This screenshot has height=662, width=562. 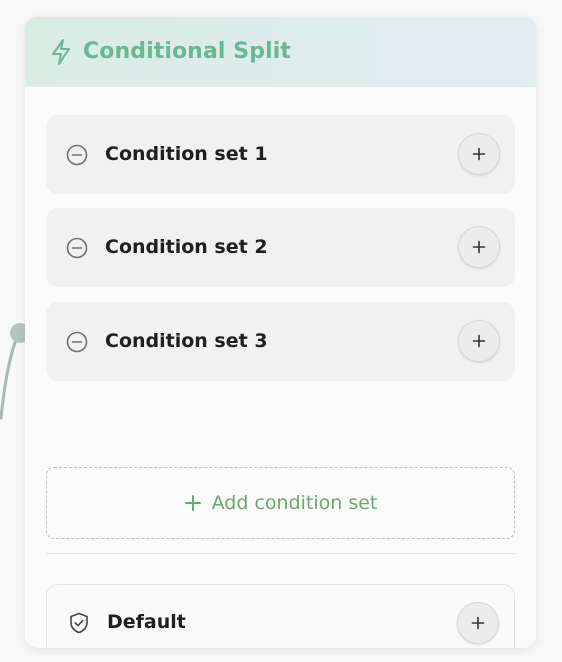 I want to click on bolt-icon, so click(x=61, y=52).